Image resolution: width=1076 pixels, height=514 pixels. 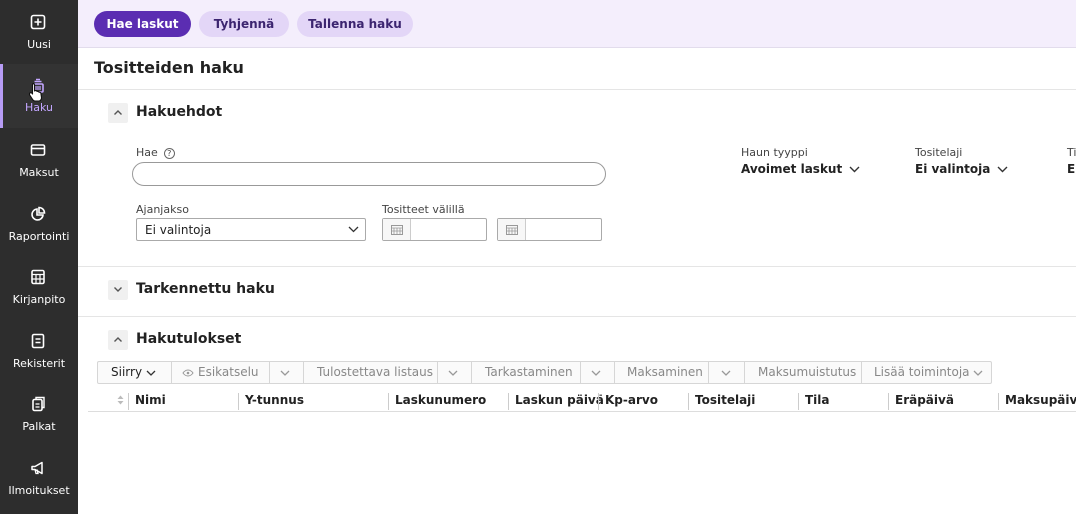 I want to click on column-header-kp-value: Kp-arvo, so click(x=631, y=400).